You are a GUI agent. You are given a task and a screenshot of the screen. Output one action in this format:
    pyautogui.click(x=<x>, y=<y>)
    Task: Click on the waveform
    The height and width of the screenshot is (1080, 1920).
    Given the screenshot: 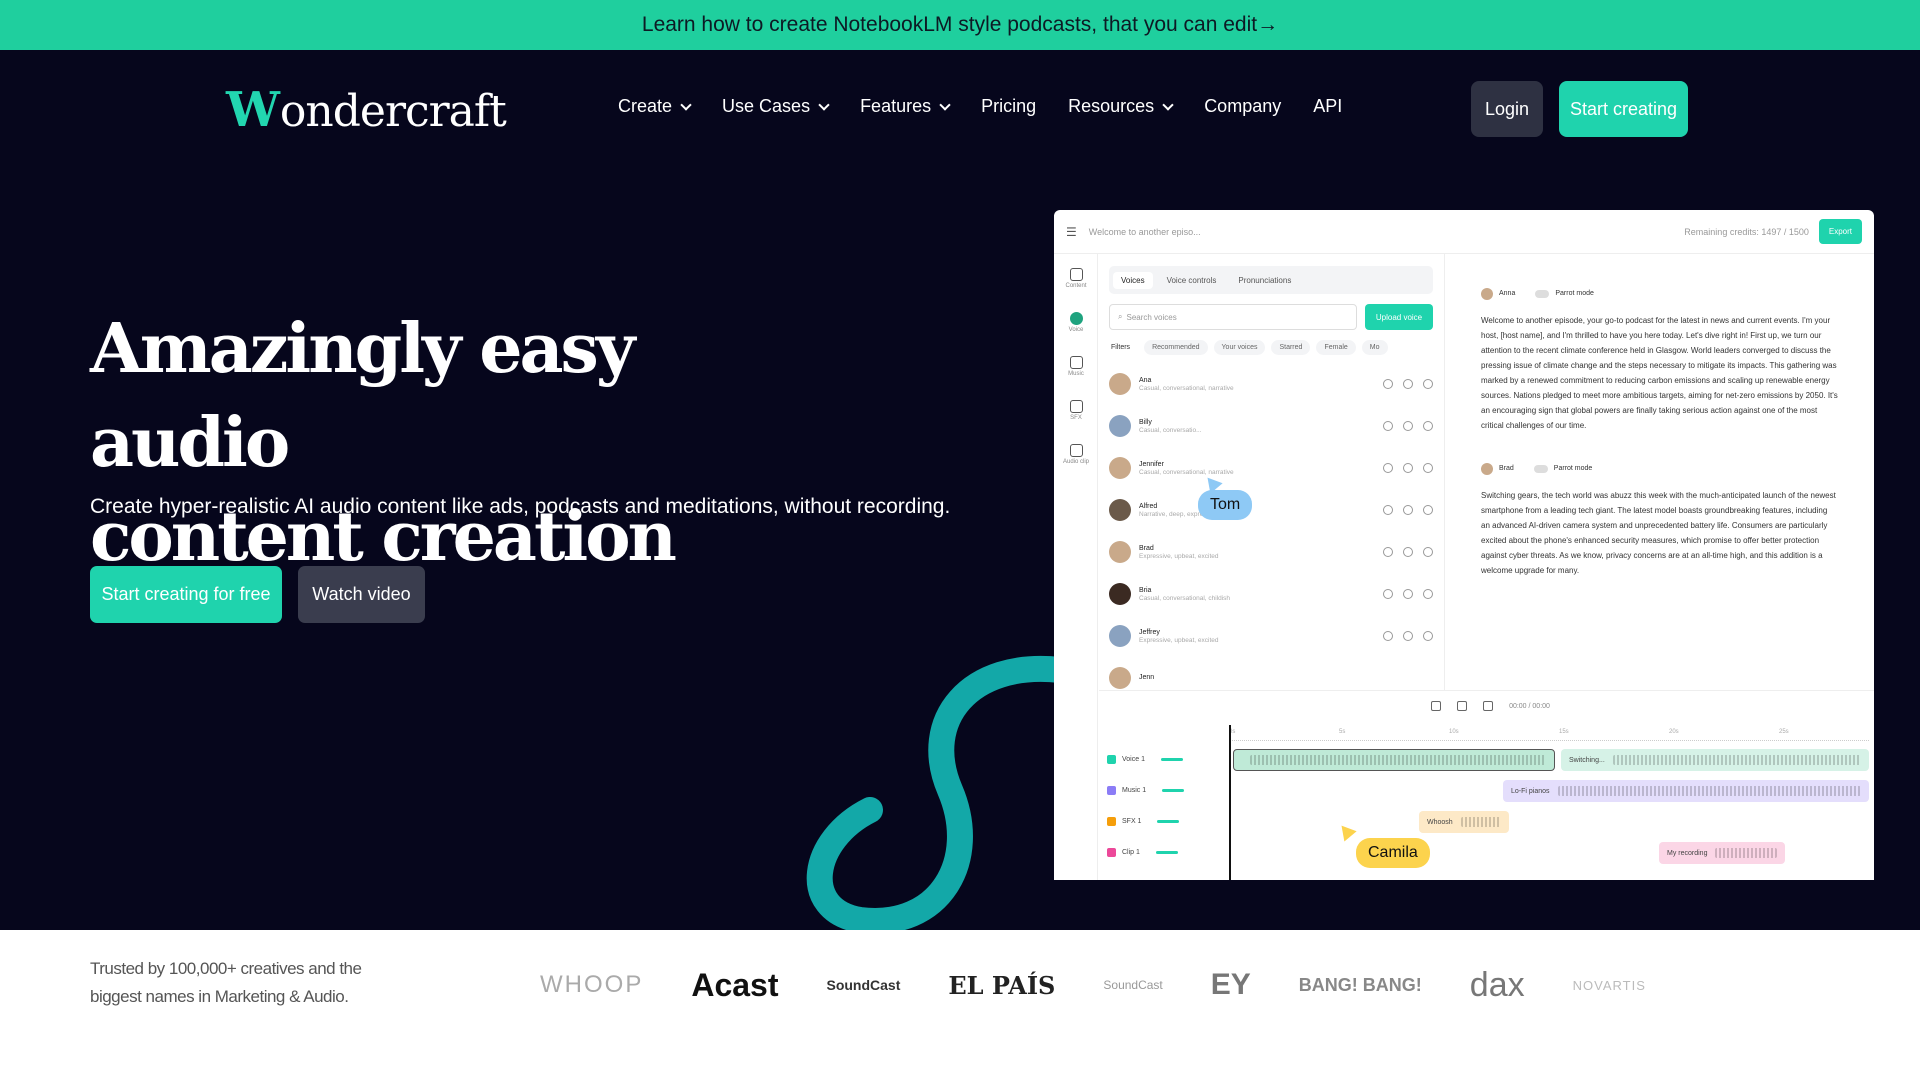 What is the action you would take?
    pyautogui.click(x=1398, y=760)
    